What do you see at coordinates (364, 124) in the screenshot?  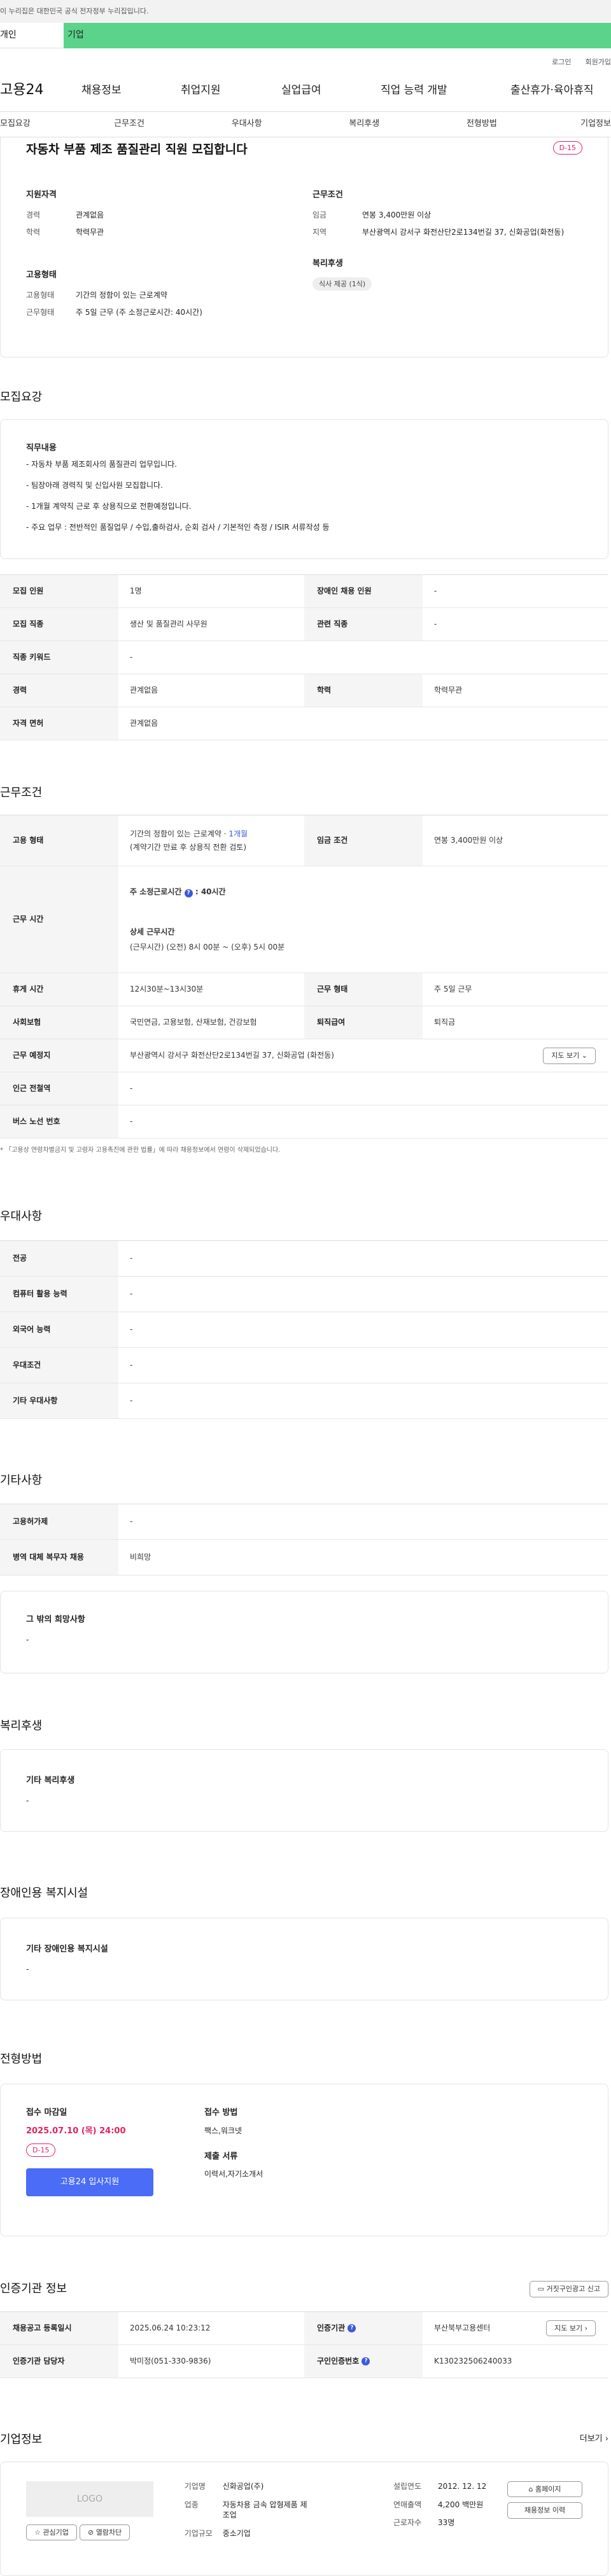 I see `anchor-welfare: 복리후생` at bounding box center [364, 124].